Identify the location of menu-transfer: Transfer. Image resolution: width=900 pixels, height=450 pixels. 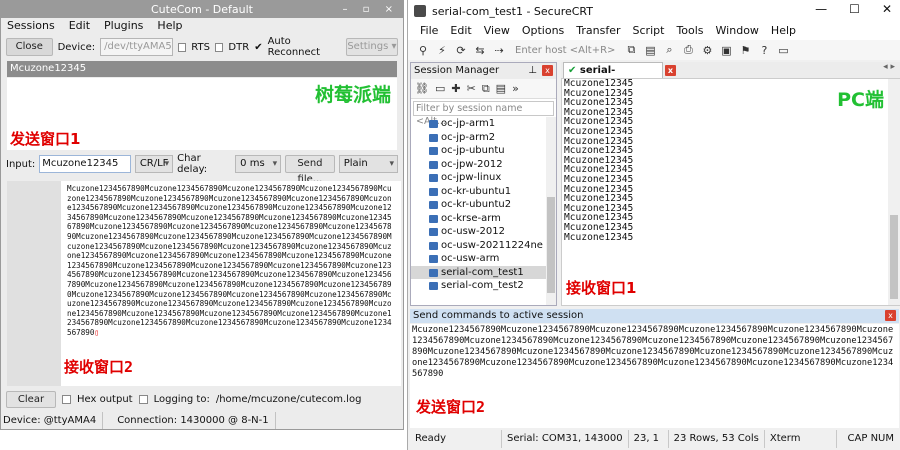
(598, 31).